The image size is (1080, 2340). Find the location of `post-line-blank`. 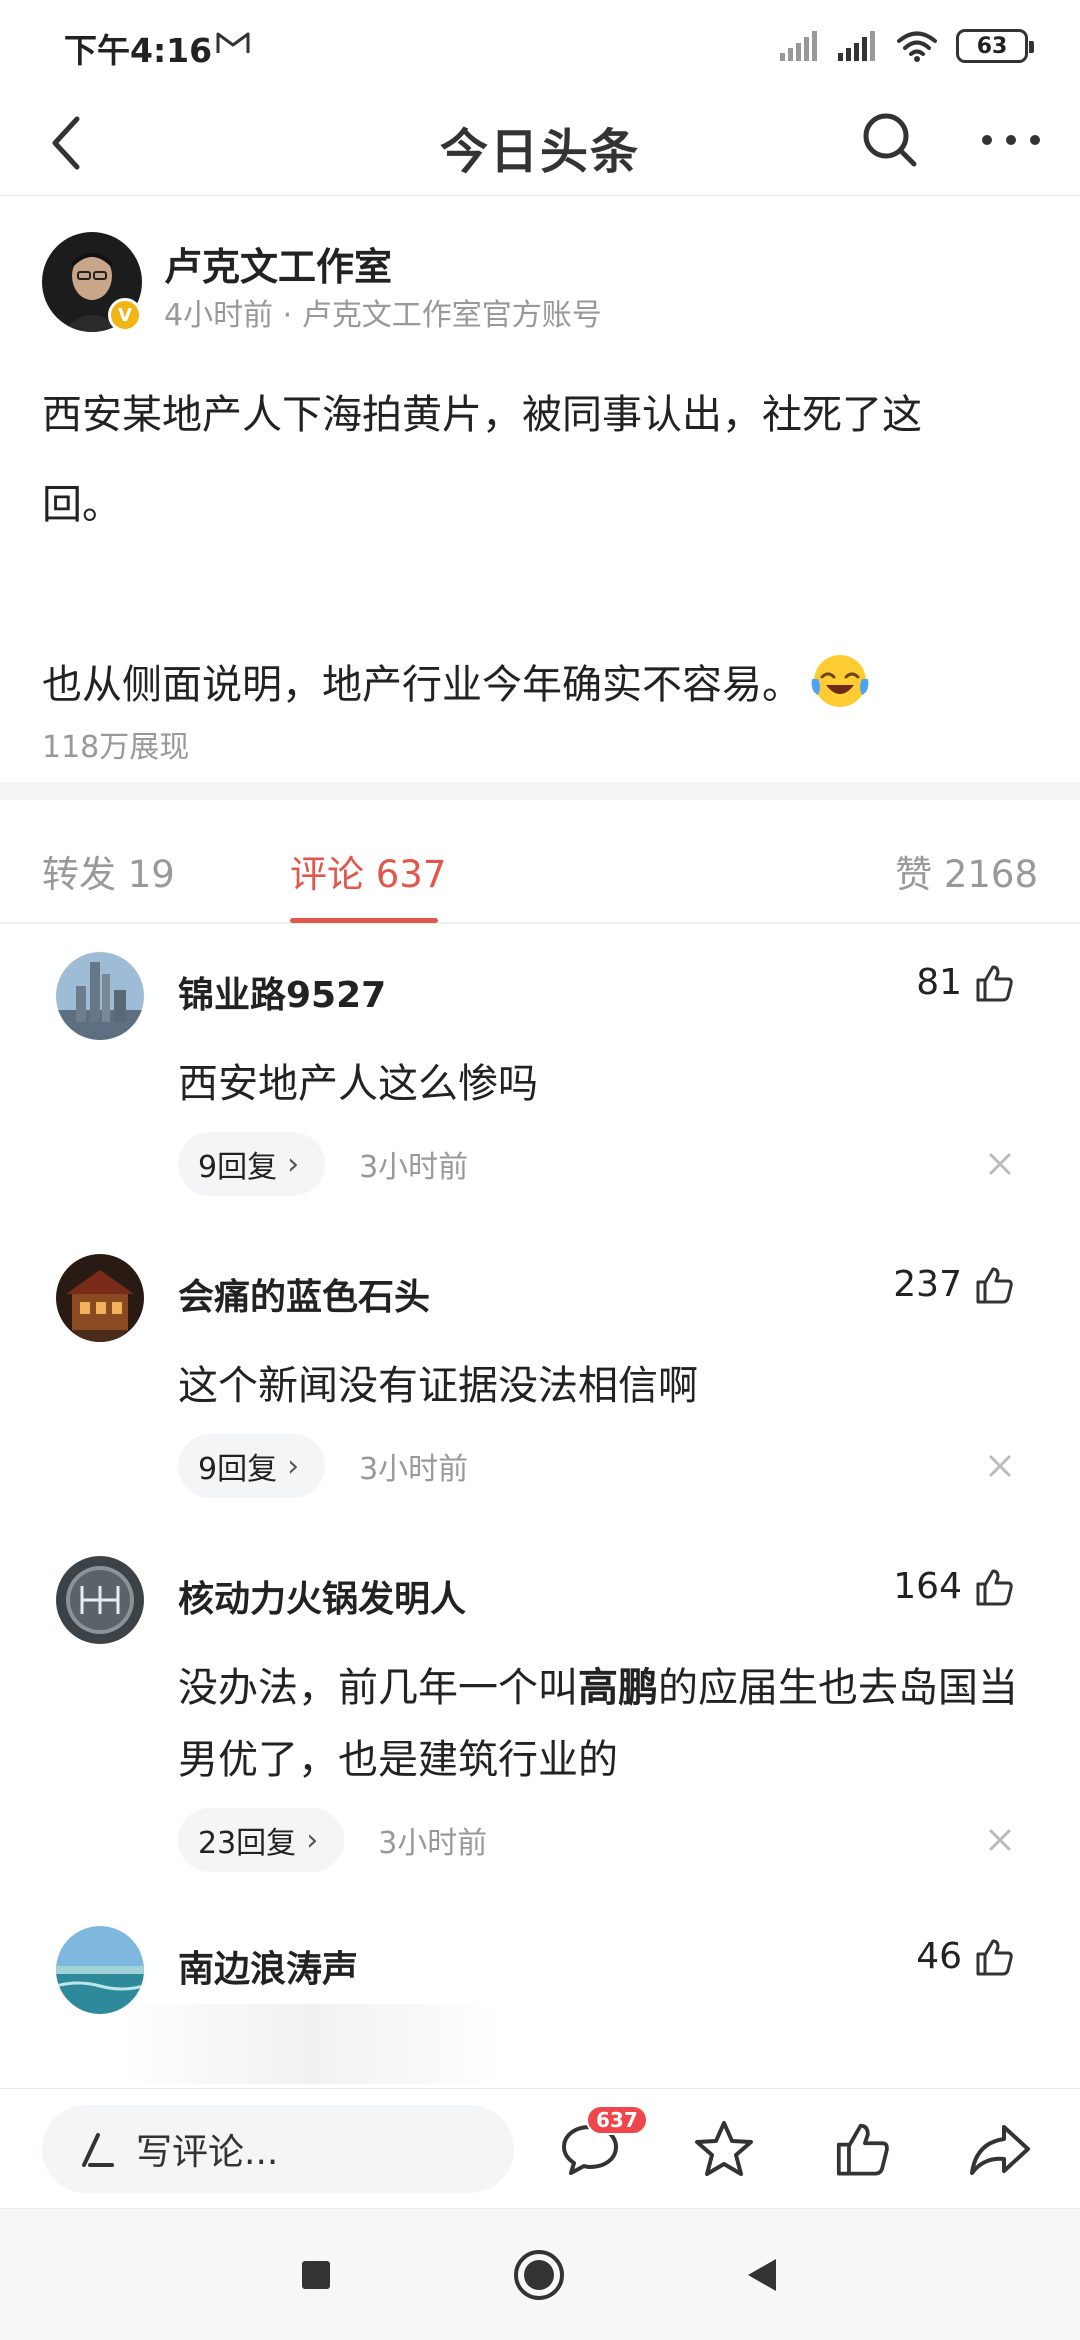

post-line-blank is located at coordinates (542, 595).